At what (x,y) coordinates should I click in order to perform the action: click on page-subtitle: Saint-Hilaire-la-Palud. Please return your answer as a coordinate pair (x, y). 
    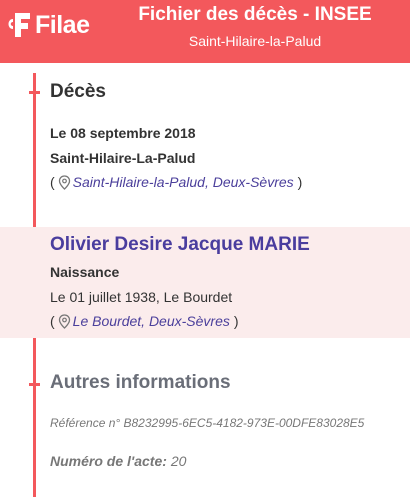
    Looking at the image, I should click on (255, 41).